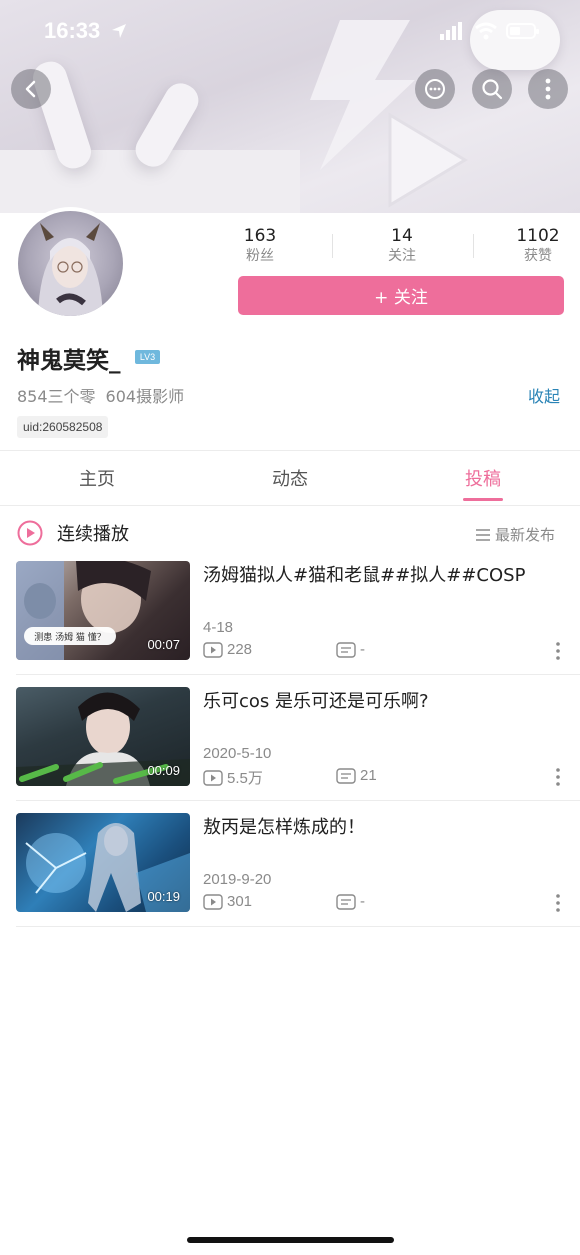 The width and height of the screenshot is (580, 1255). What do you see at coordinates (316, 701) in the screenshot?
I see `video-title: 乐可cos 是乐可还是可乐啊?` at bounding box center [316, 701].